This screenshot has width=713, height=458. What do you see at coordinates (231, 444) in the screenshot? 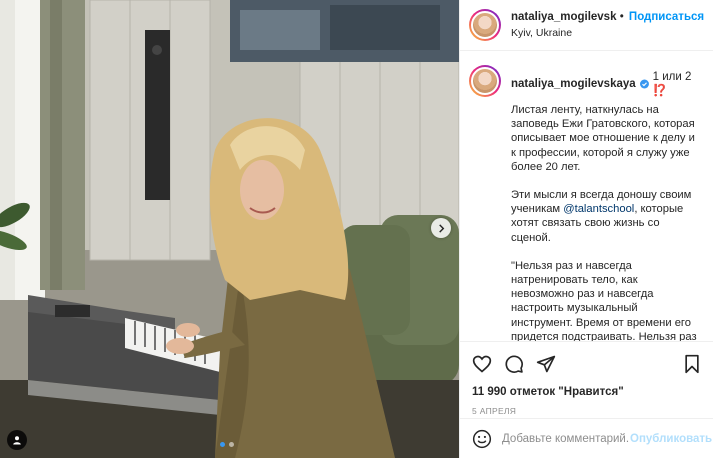
I see `slide-dot` at bounding box center [231, 444].